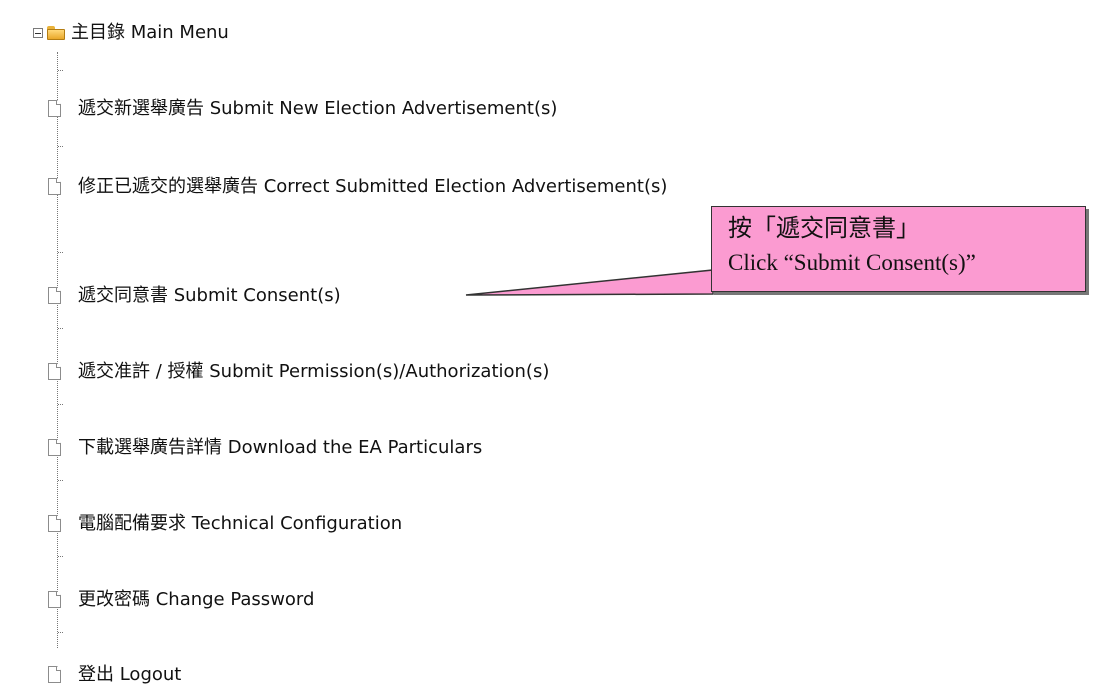 This screenshot has height=689, width=1098. What do you see at coordinates (824, 228) in the screenshot?
I see `callout-text-chinese: 按「遞交同意書」` at bounding box center [824, 228].